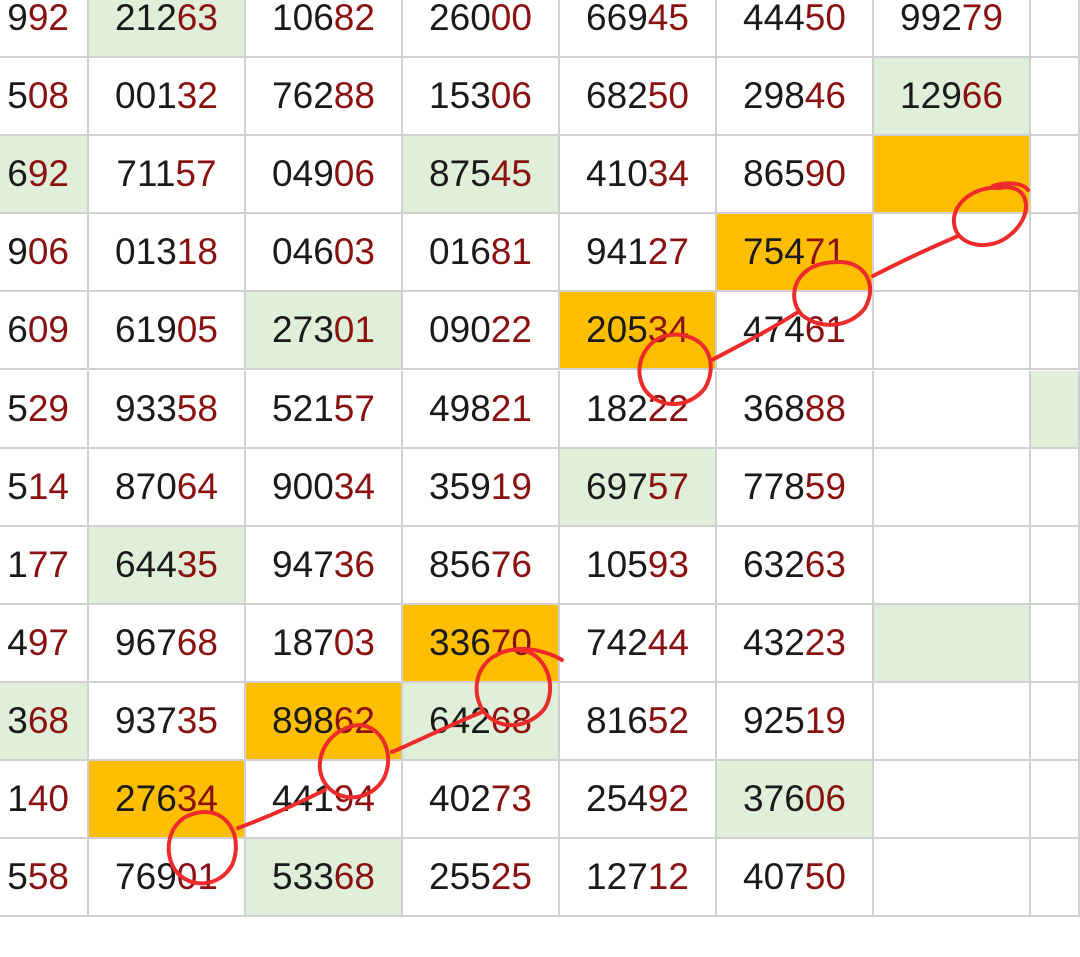 The height and width of the screenshot is (957, 1080). Describe the element at coordinates (795, 878) in the screenshot. I see `cell: 407 50` at that location.